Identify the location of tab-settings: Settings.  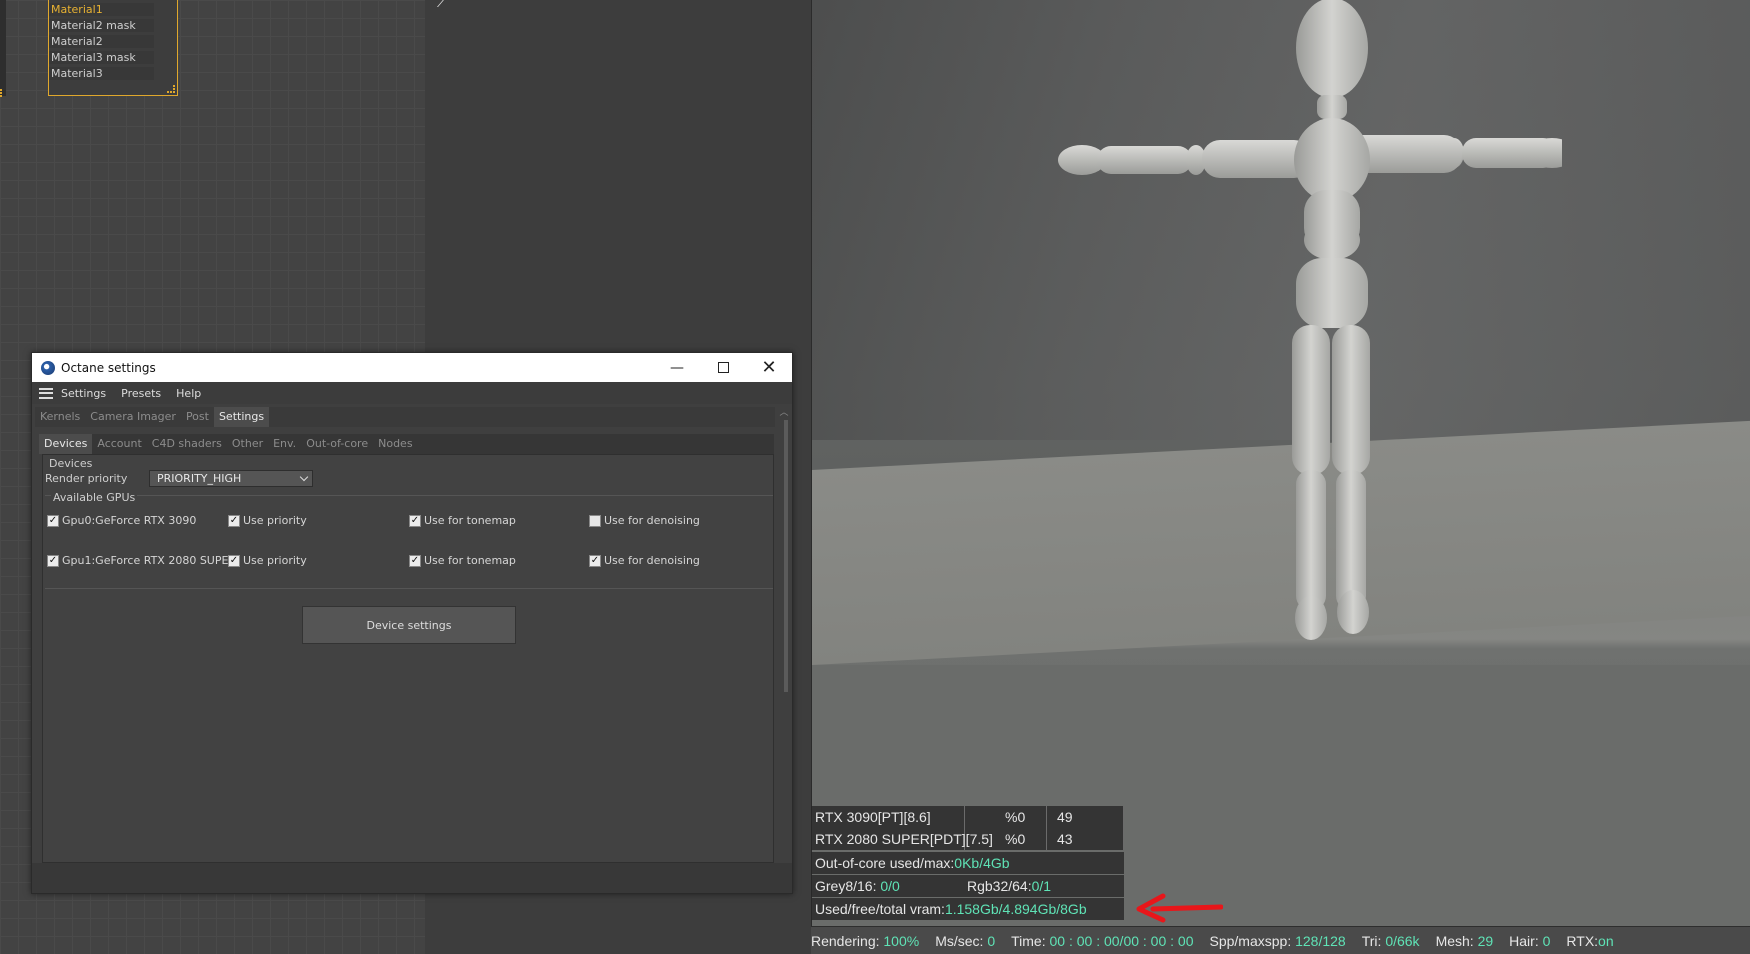
(241, 417).